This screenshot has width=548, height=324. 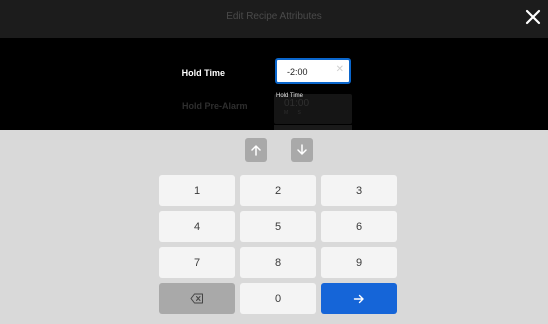 I want to click on key-8: 8, so click(x=278, y=262).